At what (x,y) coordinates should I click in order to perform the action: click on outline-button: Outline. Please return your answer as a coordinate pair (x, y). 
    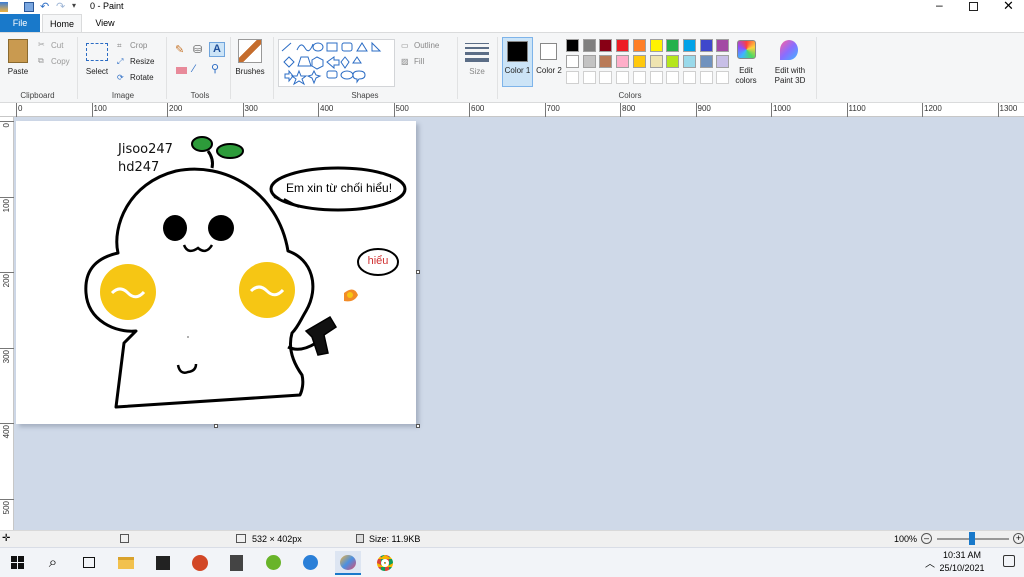
    Looking at the image, I should click on (426, 45).